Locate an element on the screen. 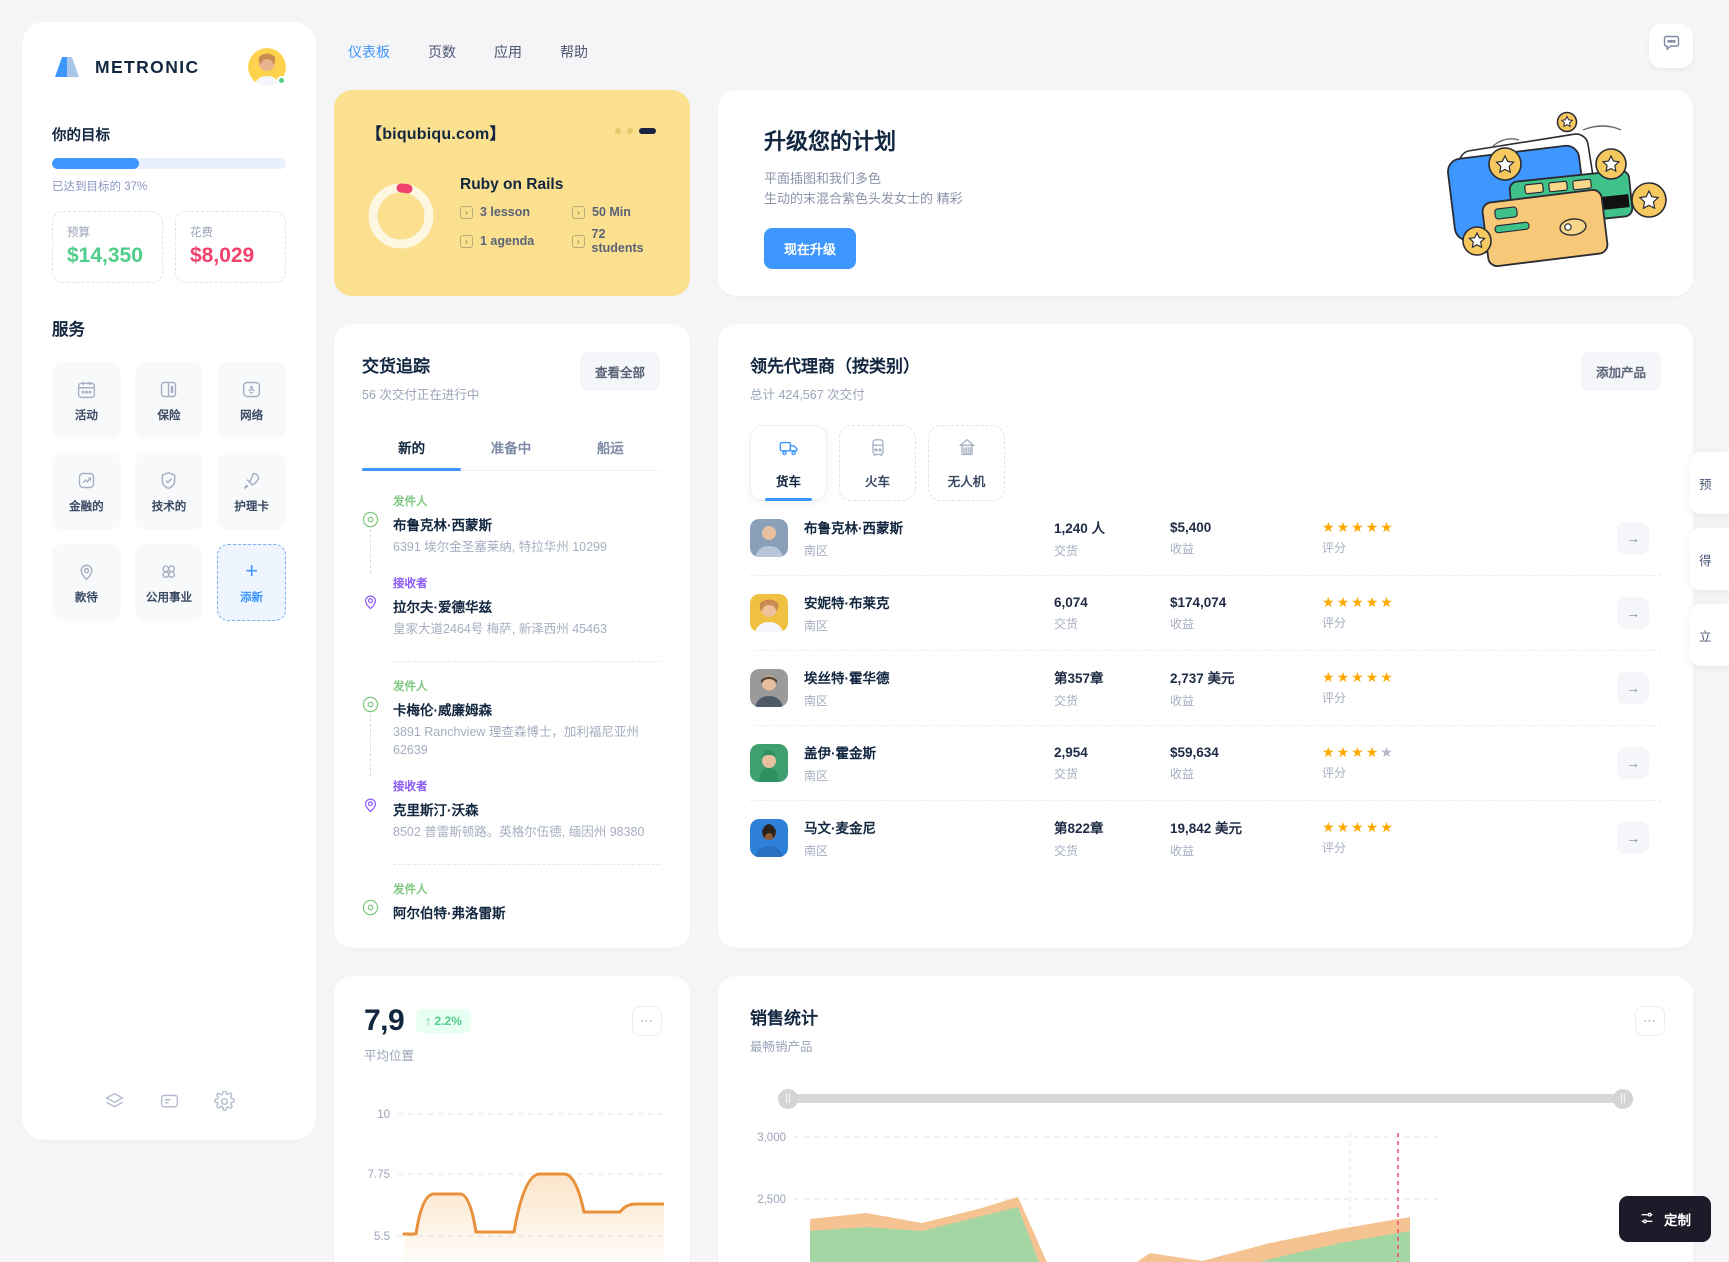 The height and width of the screenshot is (1262, 1729). chip-label: 火车 is located at coordinates (877, 481).